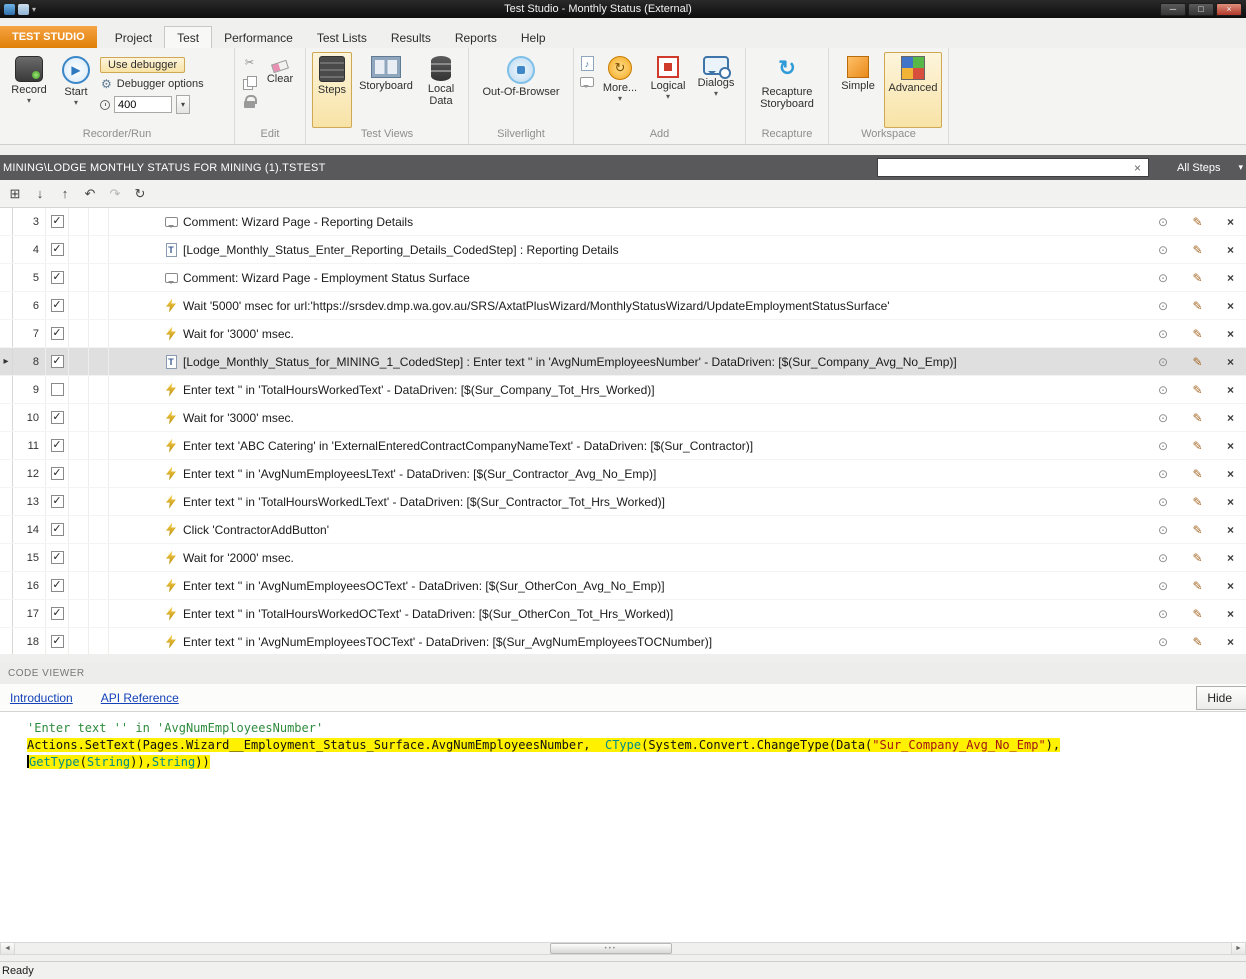 This screenshot has height=979, width=1246. I want to click on hide-button: Hide, so click(1221, 697).